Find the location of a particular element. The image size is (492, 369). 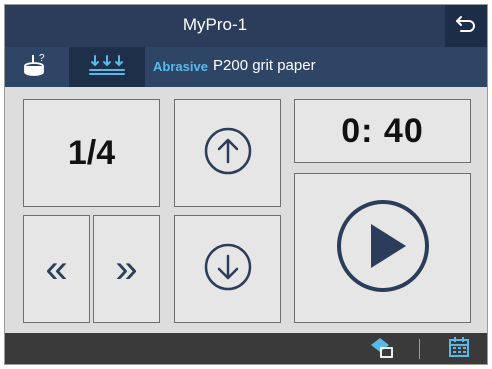

level-button is located at coordinates (107, 67).